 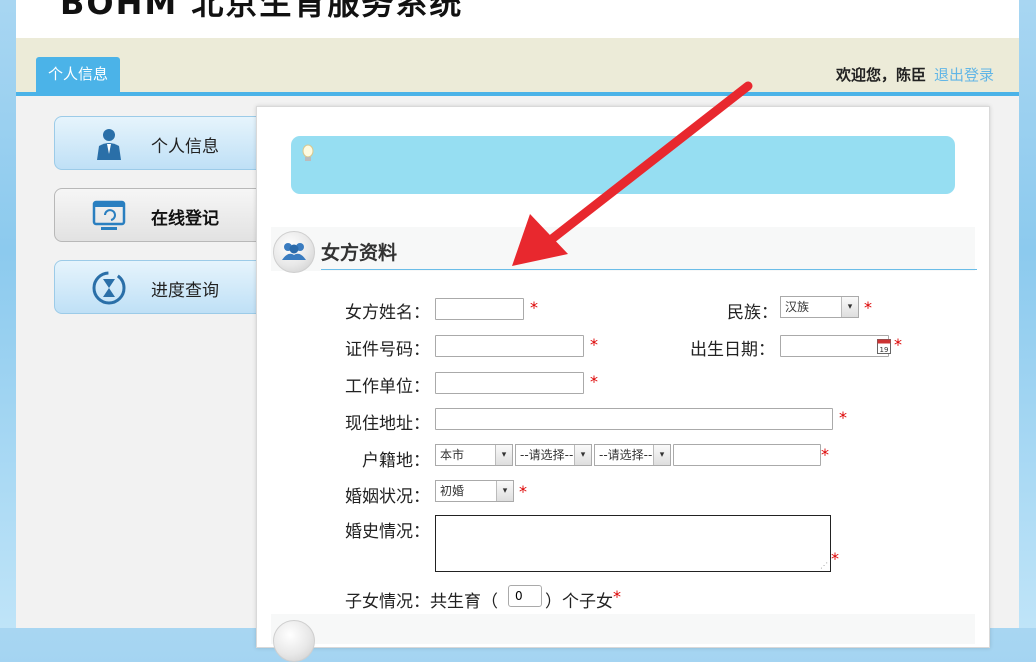 What do you see at coordinates (819, 307) in the screenshot?
I see `nation-select: 汉族 ▾` at bounding box center [819, 307].